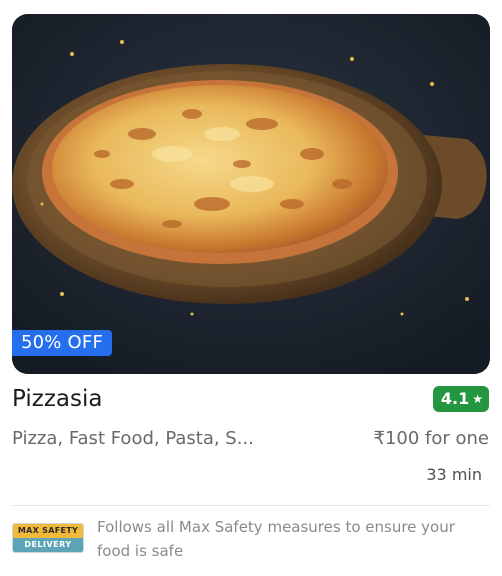 Image resolution: width=502 pixels, height=576 pixels. What do you see at coordinates (431, 438) in the screenshot?
I see `price-for-one: ₹100 for one` at bounding box center [431, 438].